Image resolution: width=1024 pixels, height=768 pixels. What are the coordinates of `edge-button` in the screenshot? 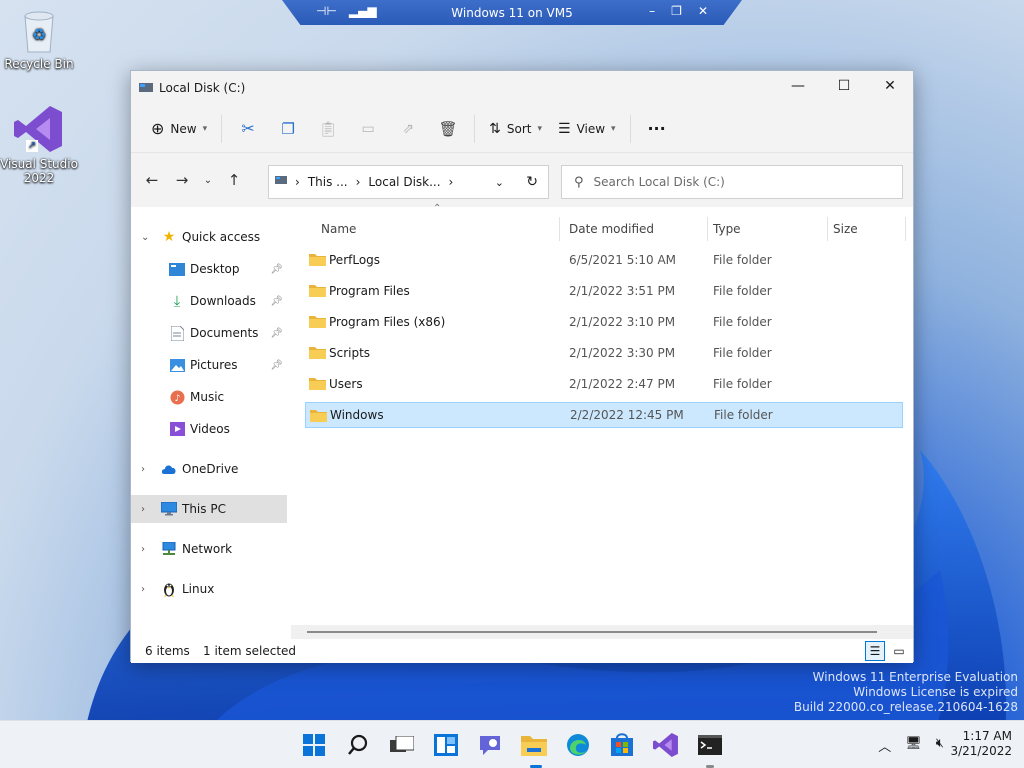 It's located at (578, 745).